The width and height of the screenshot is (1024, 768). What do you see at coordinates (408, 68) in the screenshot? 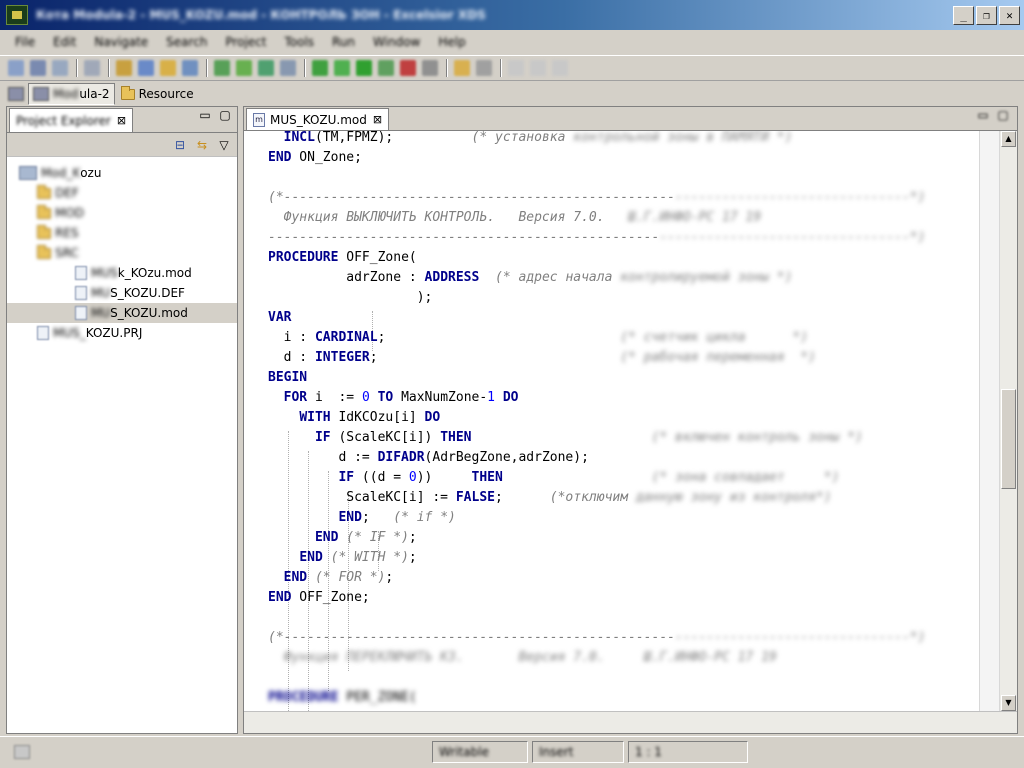
I see `stop-icon` at bounding box center [408, 68].